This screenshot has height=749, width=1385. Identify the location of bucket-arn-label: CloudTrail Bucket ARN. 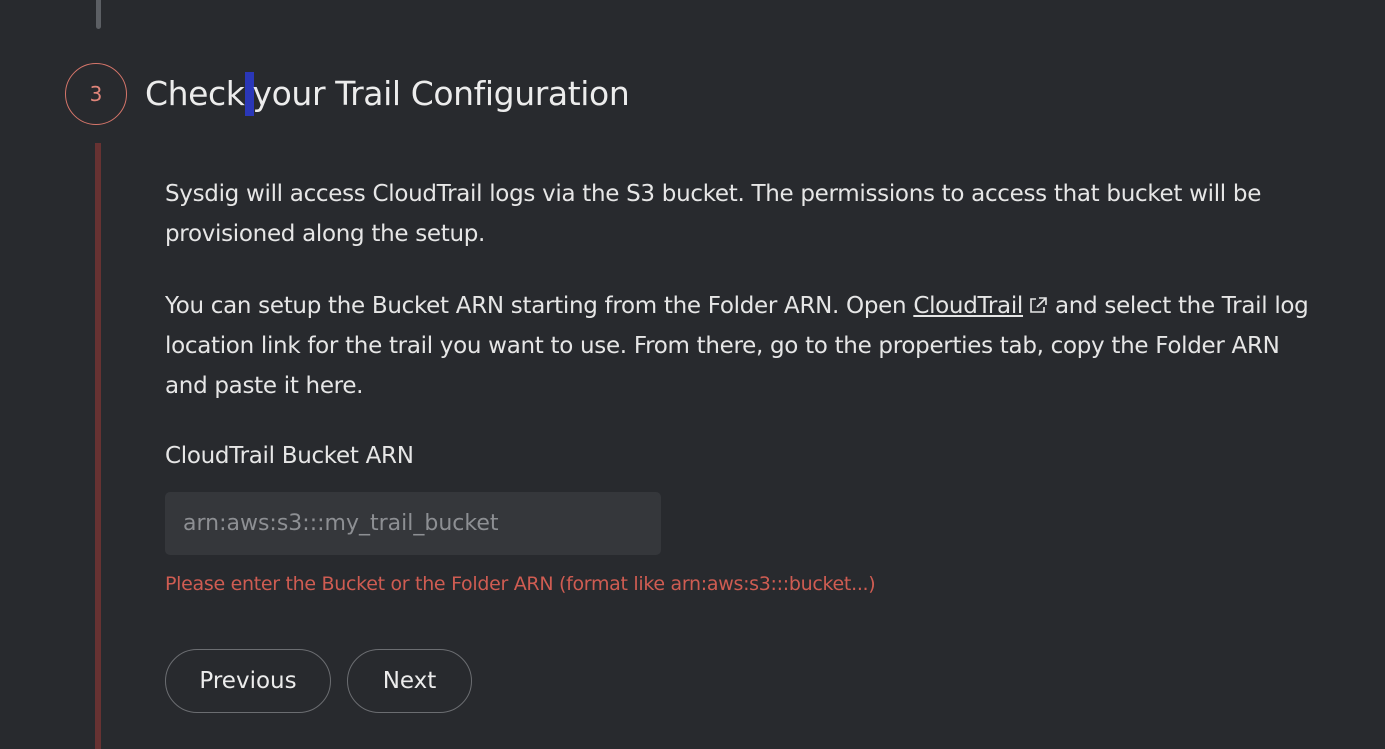
(289, 456).